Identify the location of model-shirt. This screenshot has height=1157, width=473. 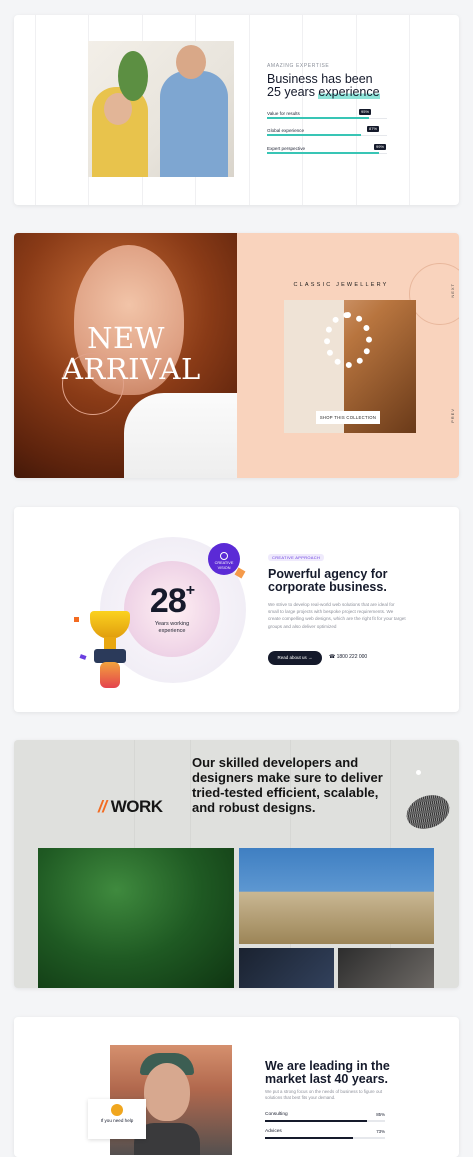
(180, 435).